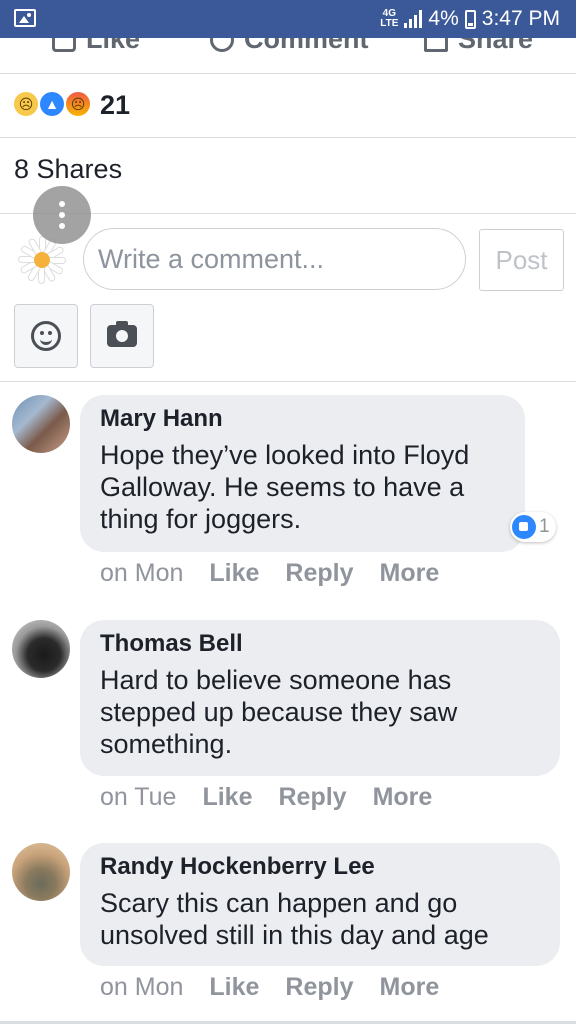 This screenshot has height=1024, width=576. I want to click on status-bar-right: 4G LTE 4% 3:47 PM, so click(470, 19).